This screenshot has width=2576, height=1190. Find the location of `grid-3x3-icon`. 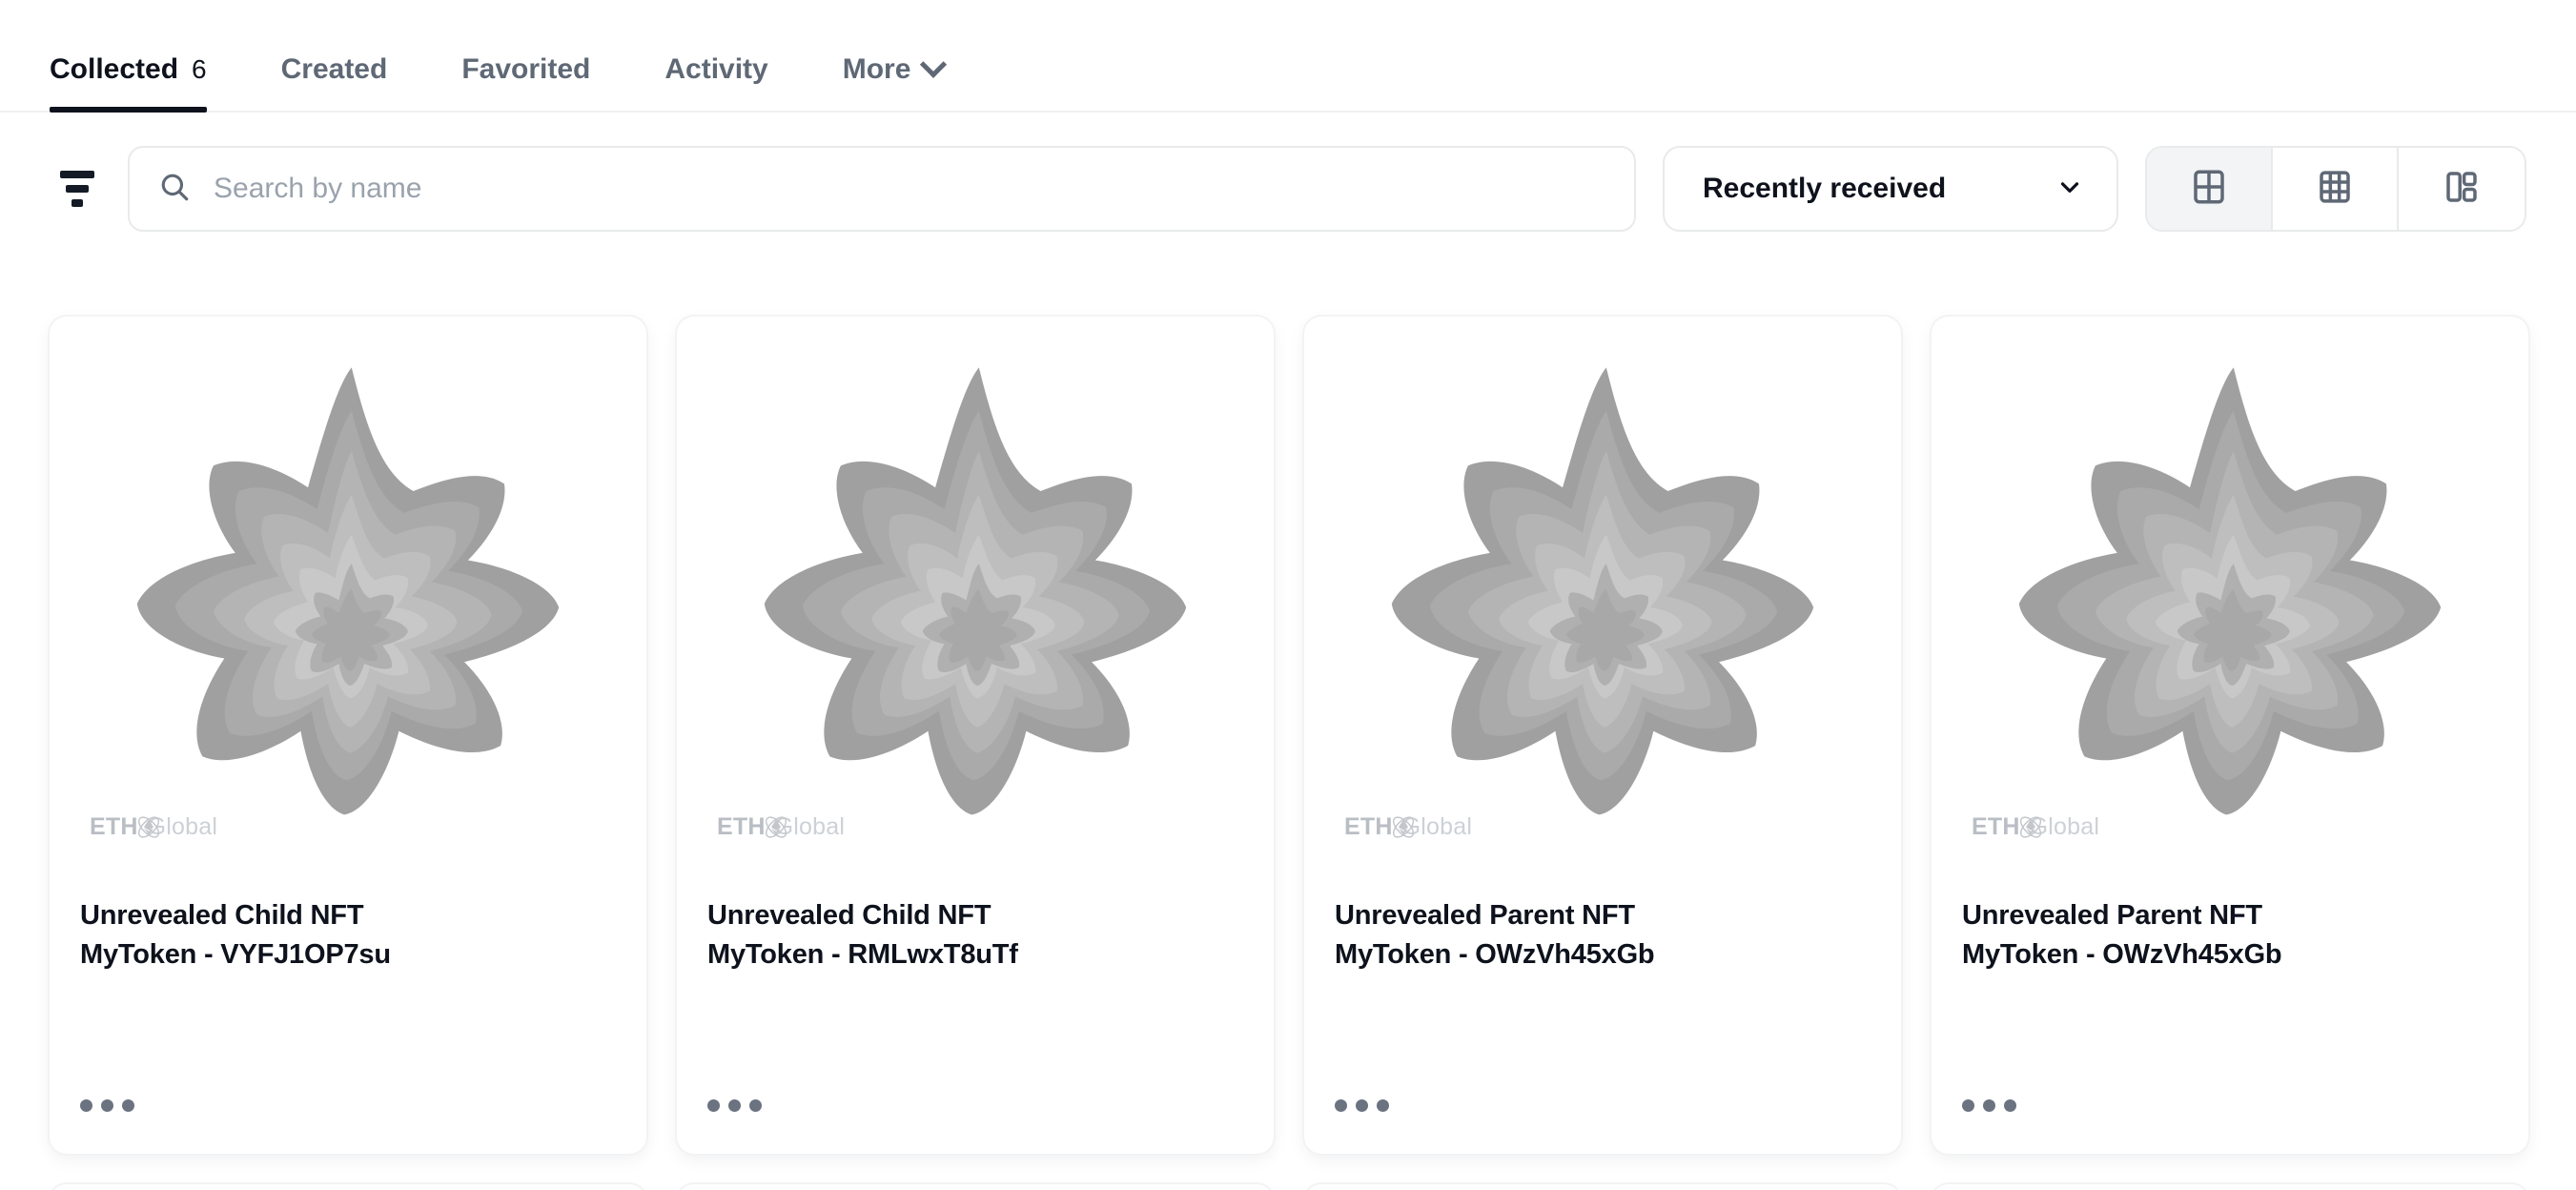

grid-3x3-icon is located at coordinates (2335, 190).